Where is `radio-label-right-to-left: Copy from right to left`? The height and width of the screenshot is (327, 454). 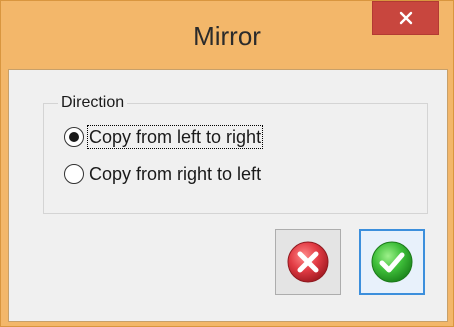 radio-label-right-to-left: Copy from right to left is located at coordinates (175, 174).